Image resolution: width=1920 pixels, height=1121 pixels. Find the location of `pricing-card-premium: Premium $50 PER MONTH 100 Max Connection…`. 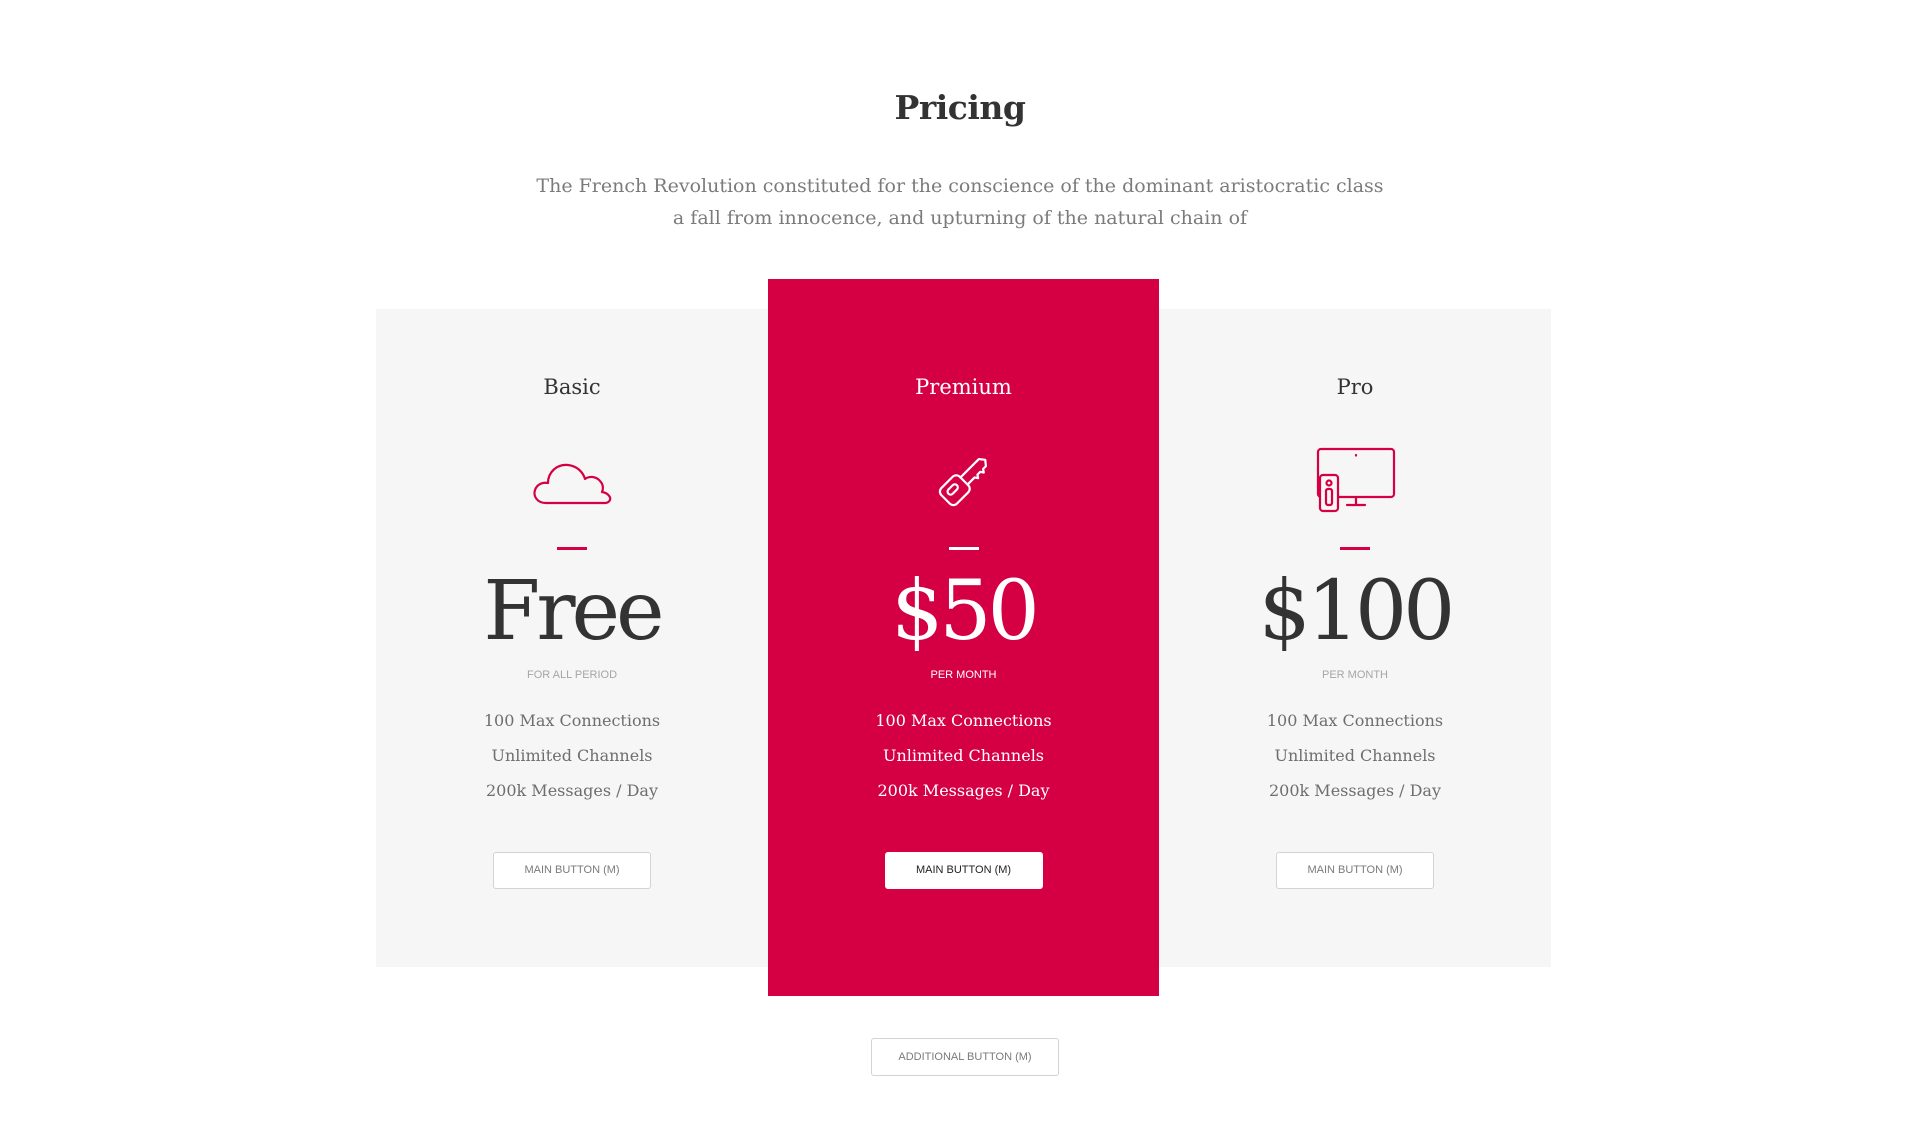

pricing-card-premium: Premium $50 PER MONTH 100 Max Connection… is located at coordinates (963, 637).